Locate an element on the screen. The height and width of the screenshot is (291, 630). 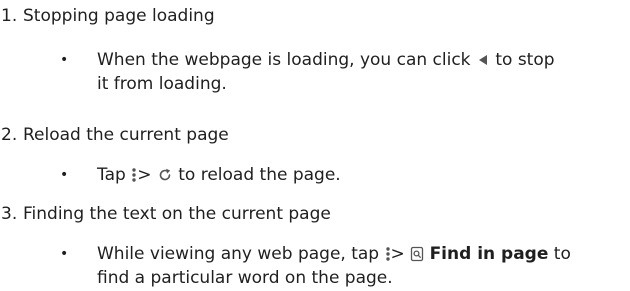
find-in-page-icon is located at coordinates (417, 254).